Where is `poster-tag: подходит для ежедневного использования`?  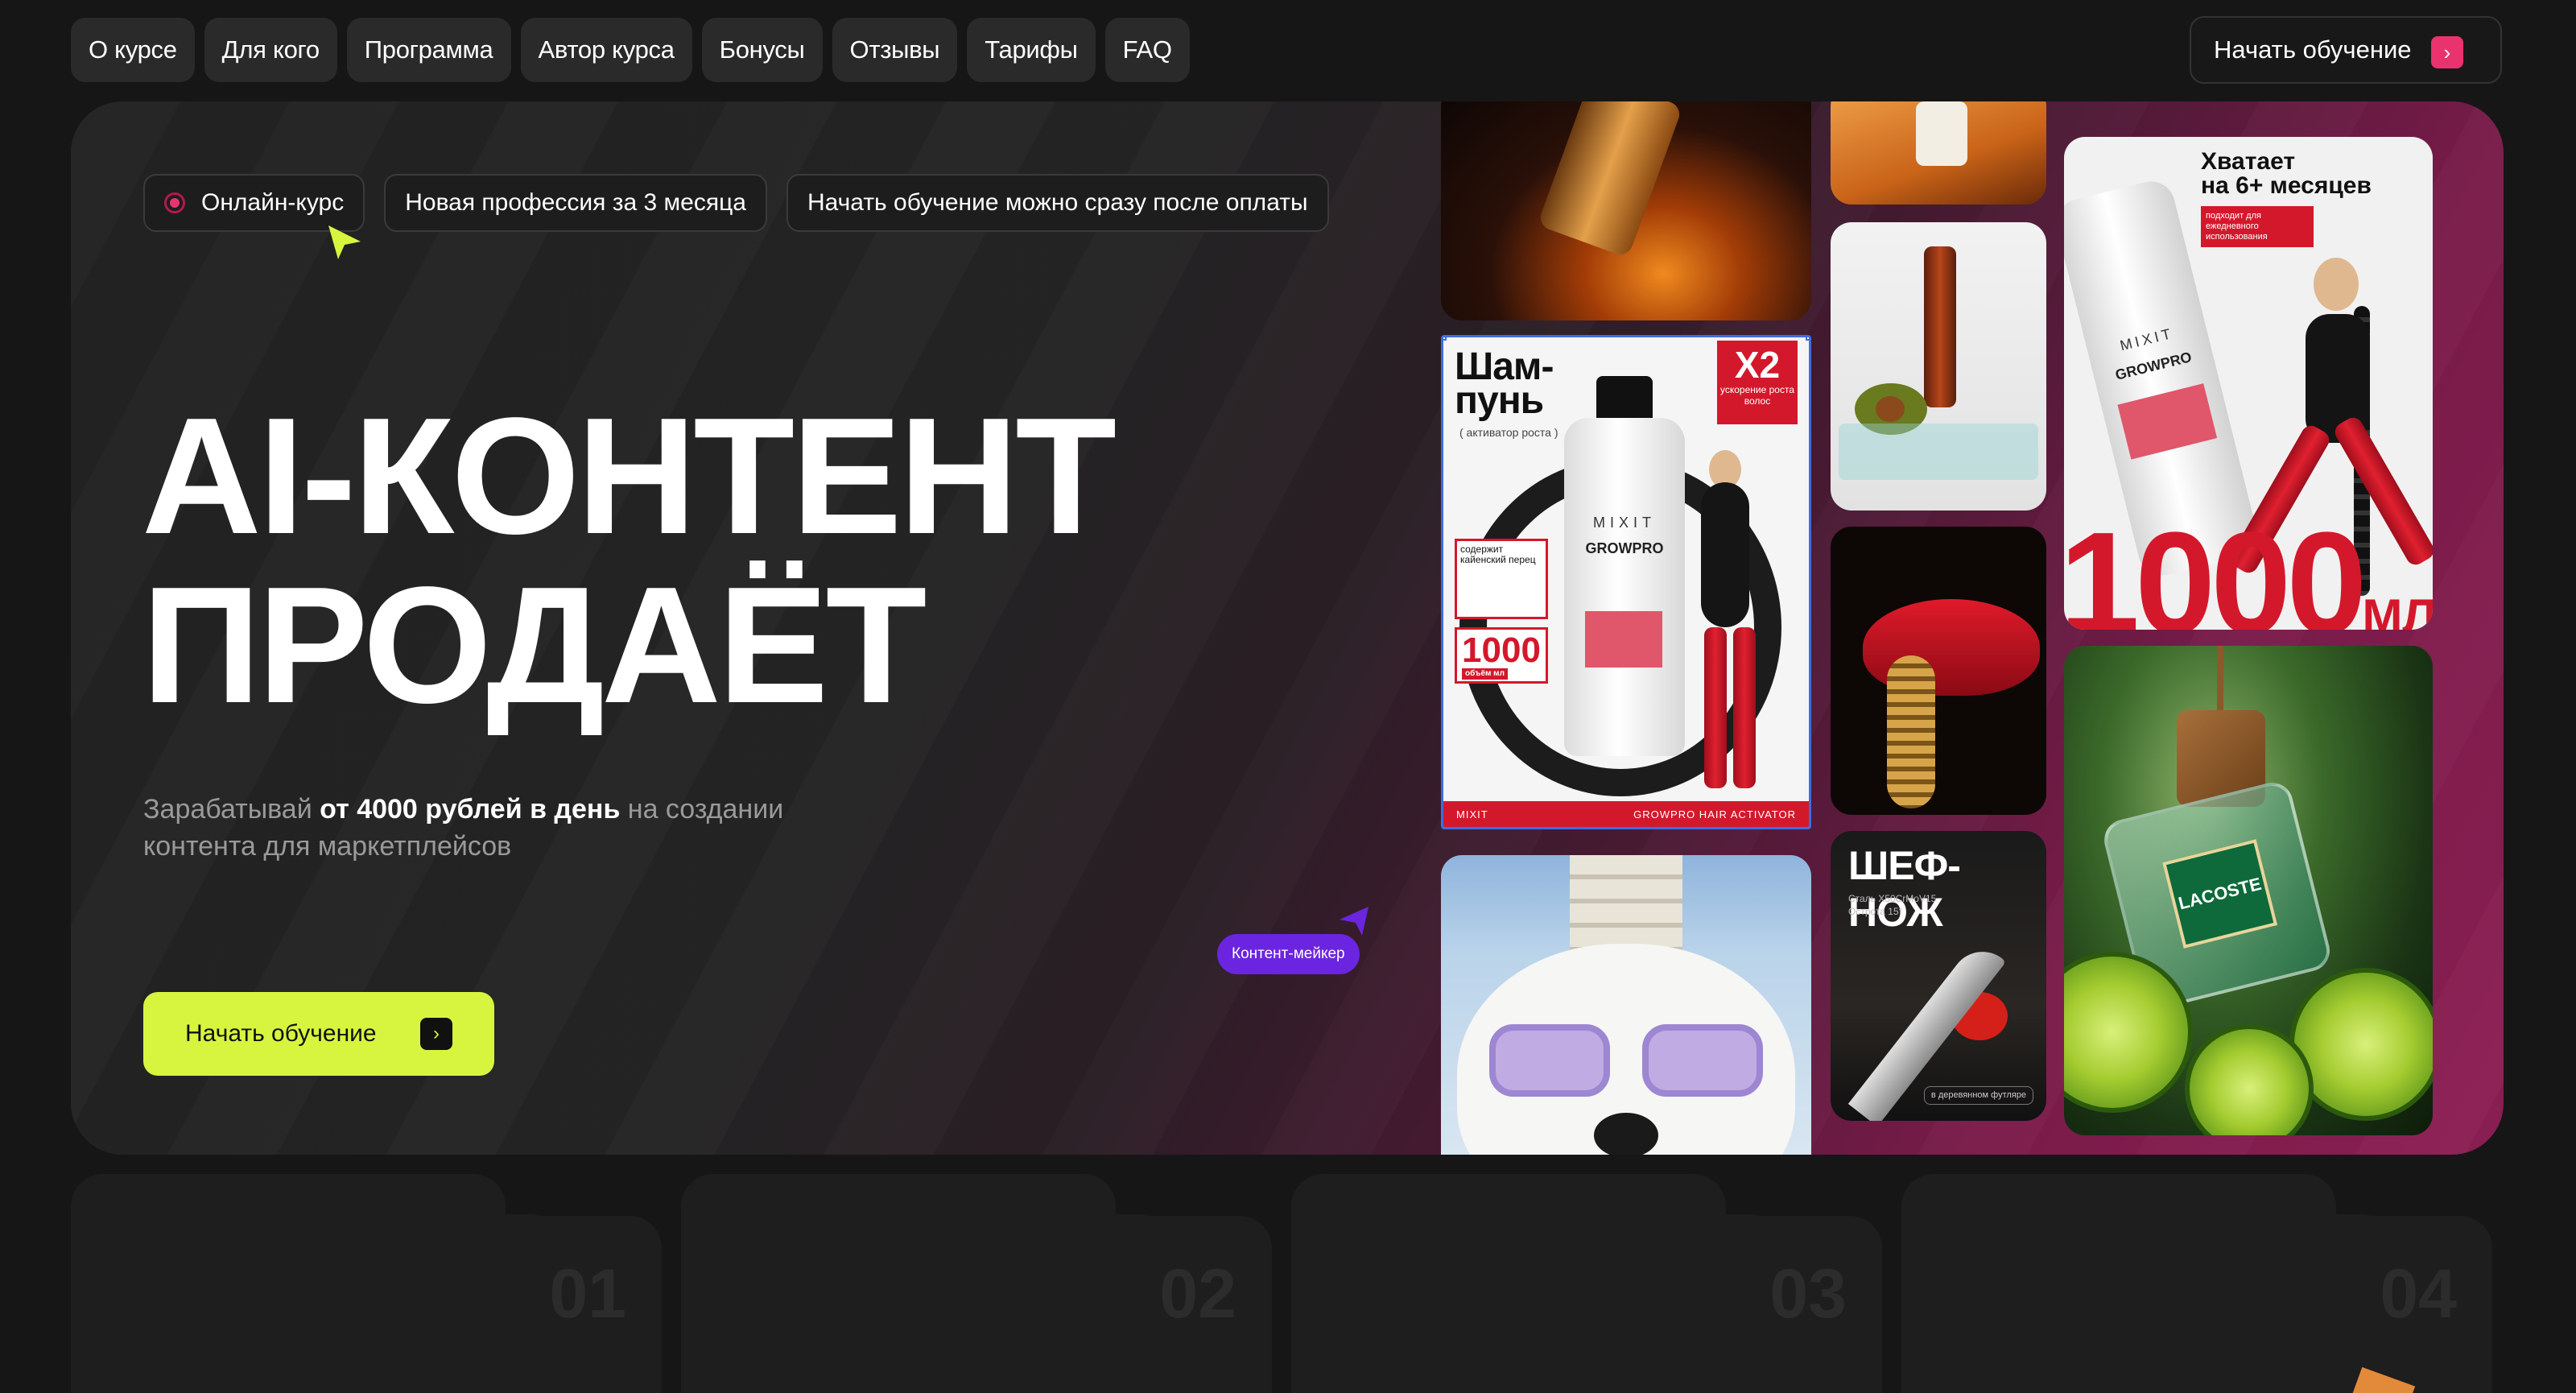 poster-tag: подходит для ежедневного использования is located at coordinates (2257, 226).